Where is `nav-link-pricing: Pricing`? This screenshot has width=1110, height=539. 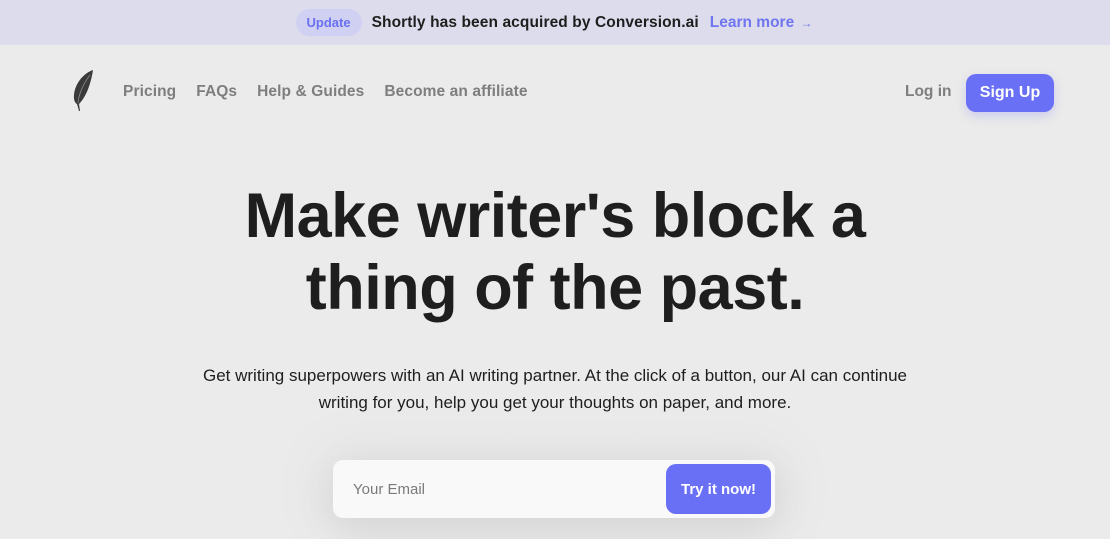 nav-link-pricing: Pricing is located at coordinates (149, 92).